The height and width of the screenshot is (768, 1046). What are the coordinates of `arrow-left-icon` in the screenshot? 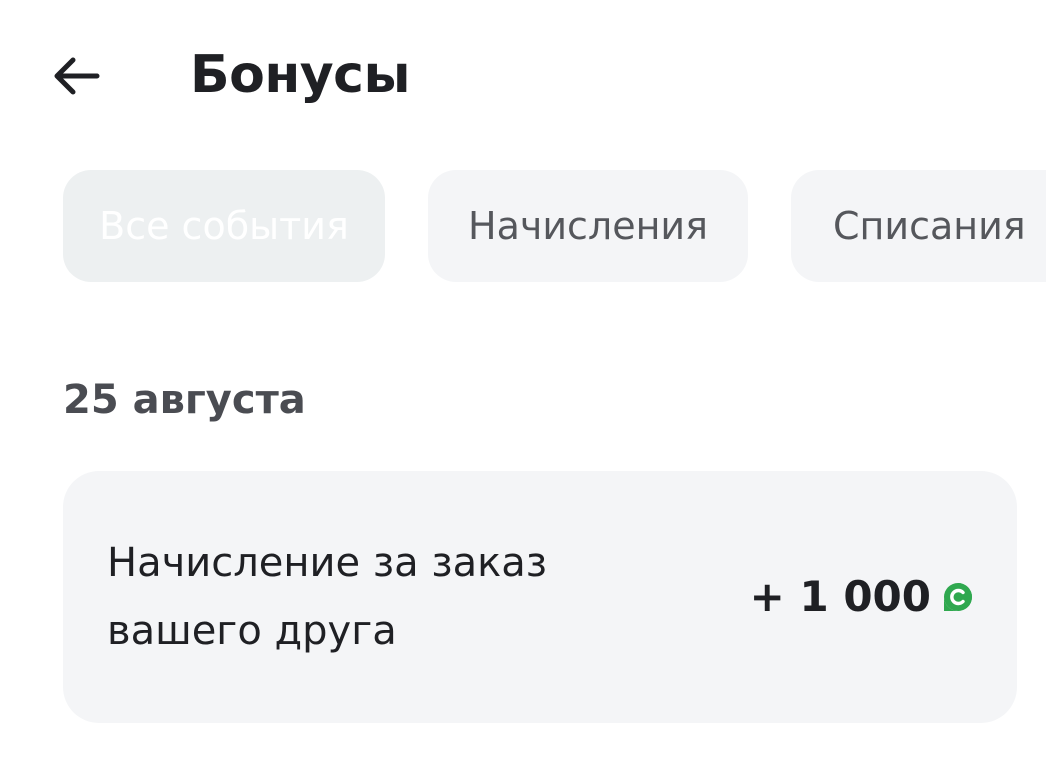 It's located at (77, 76).